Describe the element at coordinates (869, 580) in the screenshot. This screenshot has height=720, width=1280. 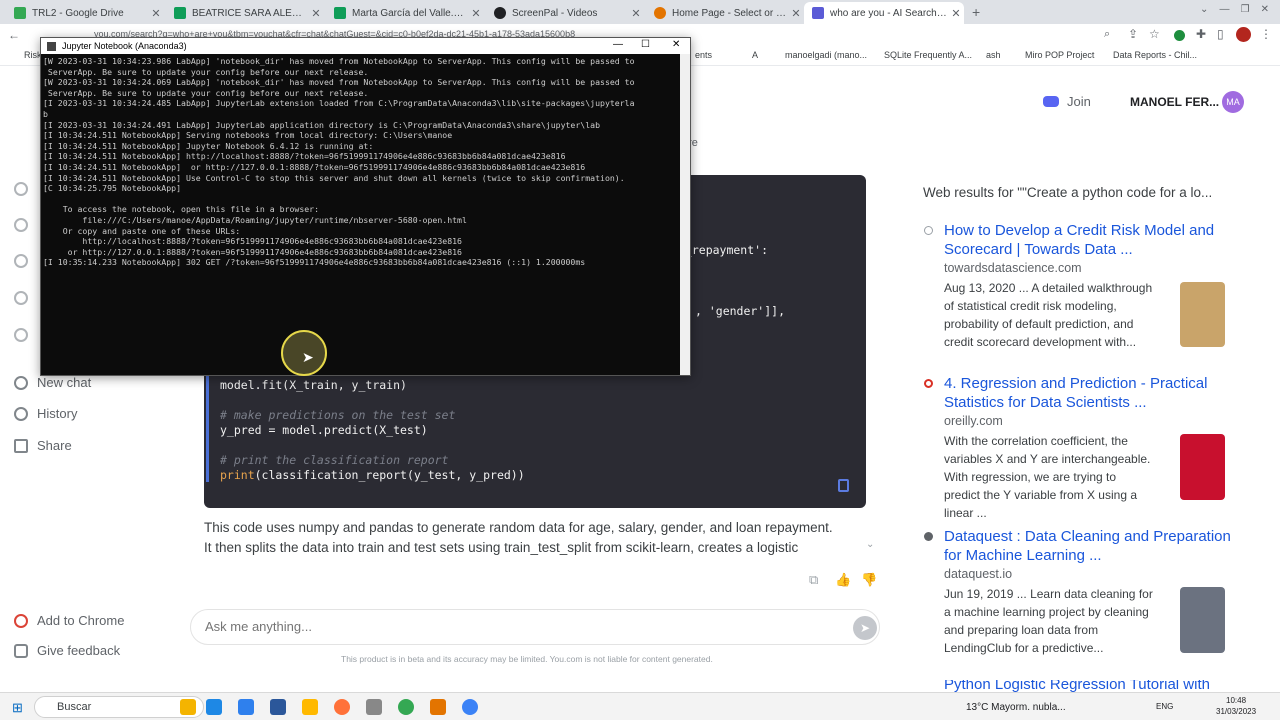
I see `thumbs-down-icon: 👎` at that location.